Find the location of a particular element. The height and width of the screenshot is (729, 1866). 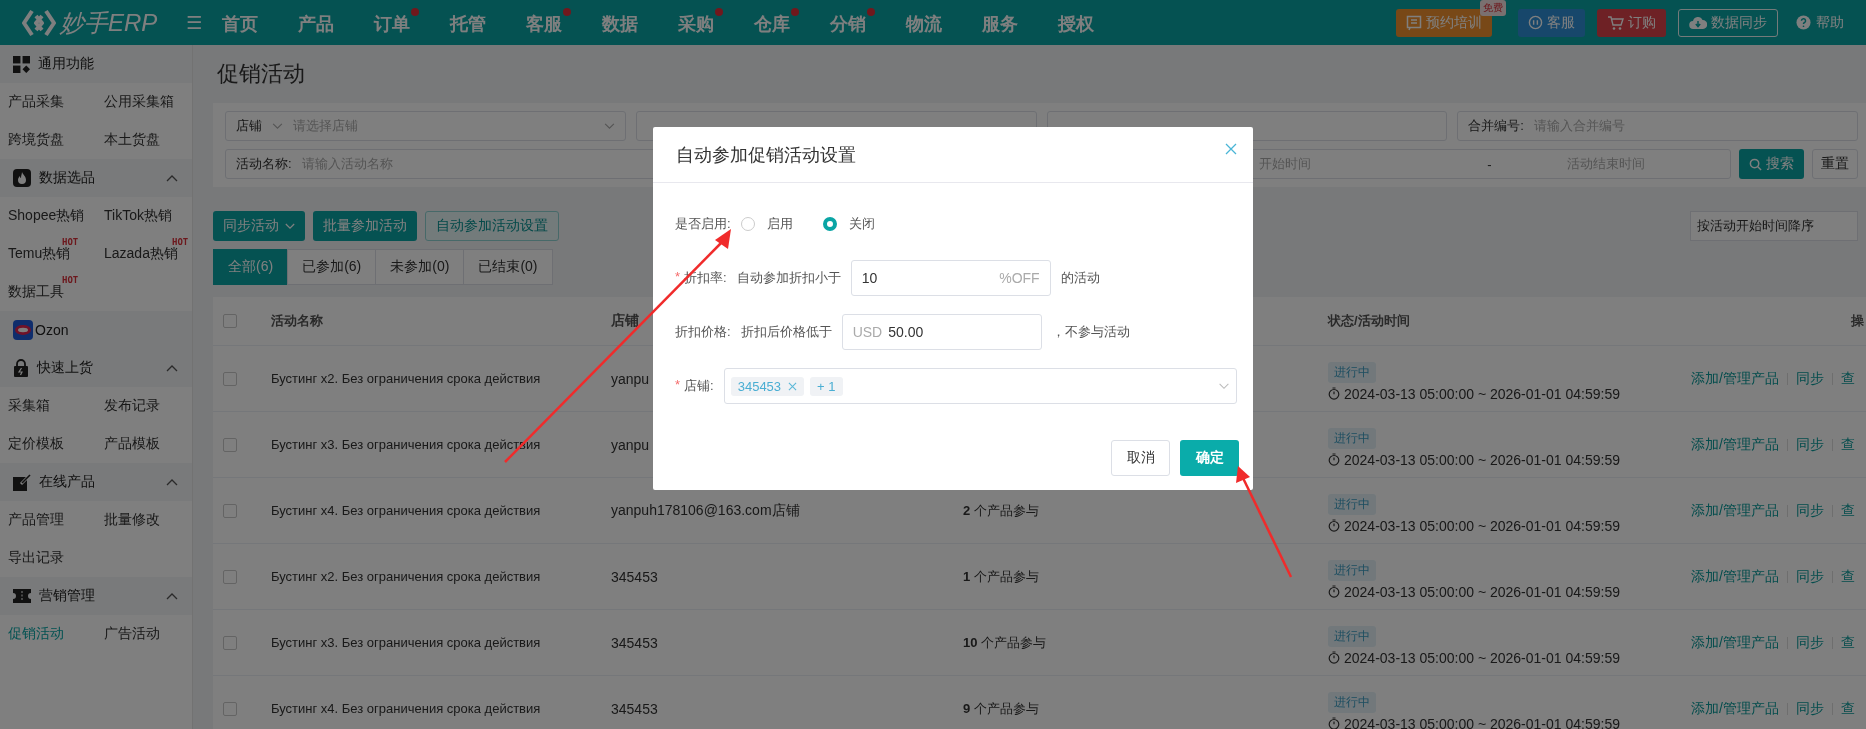

stopwatch-icon is located at coordinates (1334, 591).